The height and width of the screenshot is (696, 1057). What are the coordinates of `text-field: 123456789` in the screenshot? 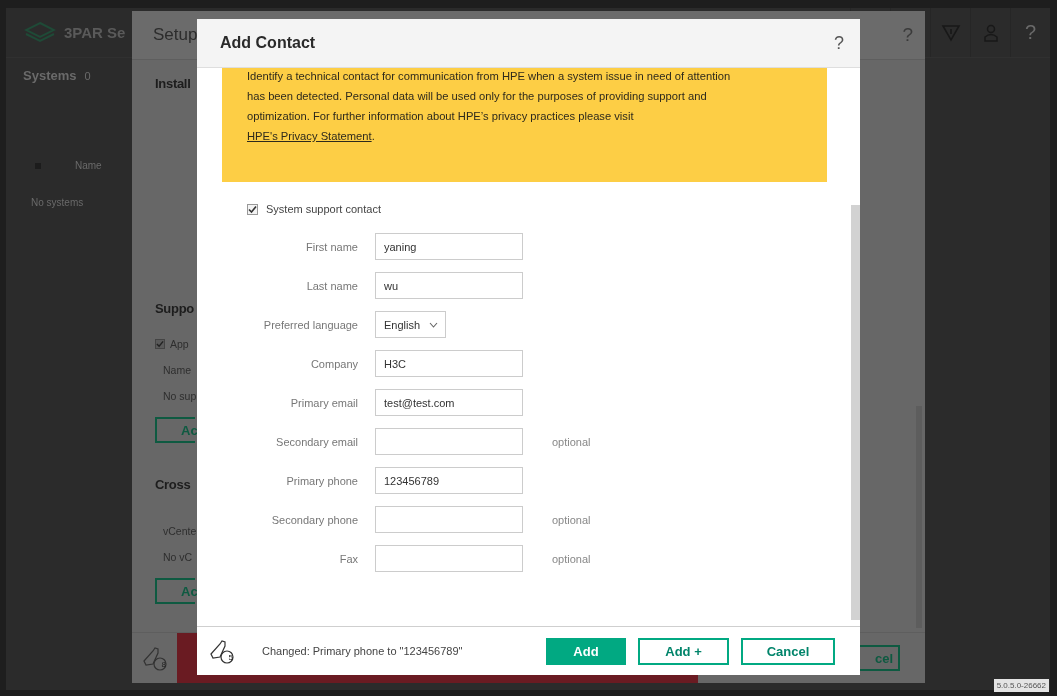 It's located at (449, 480).